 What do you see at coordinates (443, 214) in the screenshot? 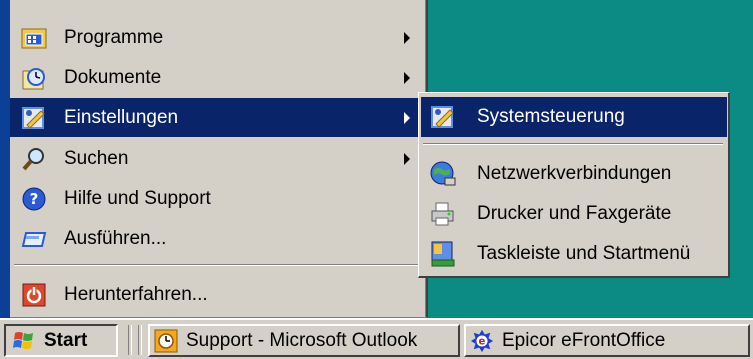
I see `printer-icon` at bounding box center [443, 214].